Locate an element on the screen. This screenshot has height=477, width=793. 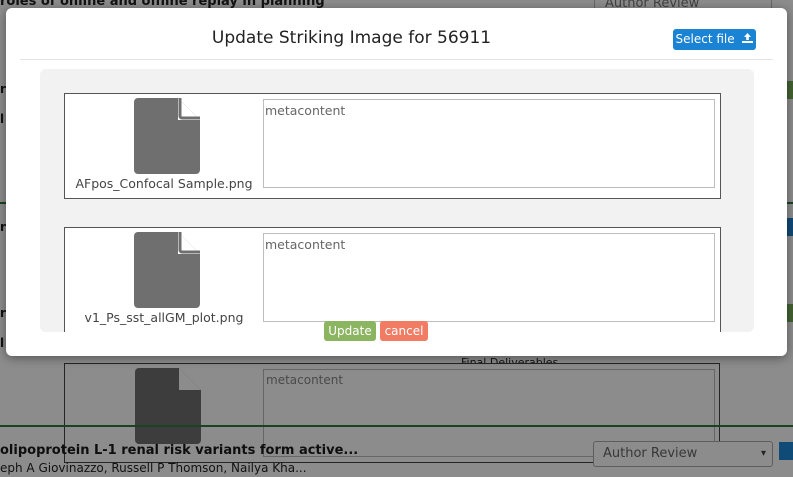
select-file-button: Select file is located at coordinates (714, 39).